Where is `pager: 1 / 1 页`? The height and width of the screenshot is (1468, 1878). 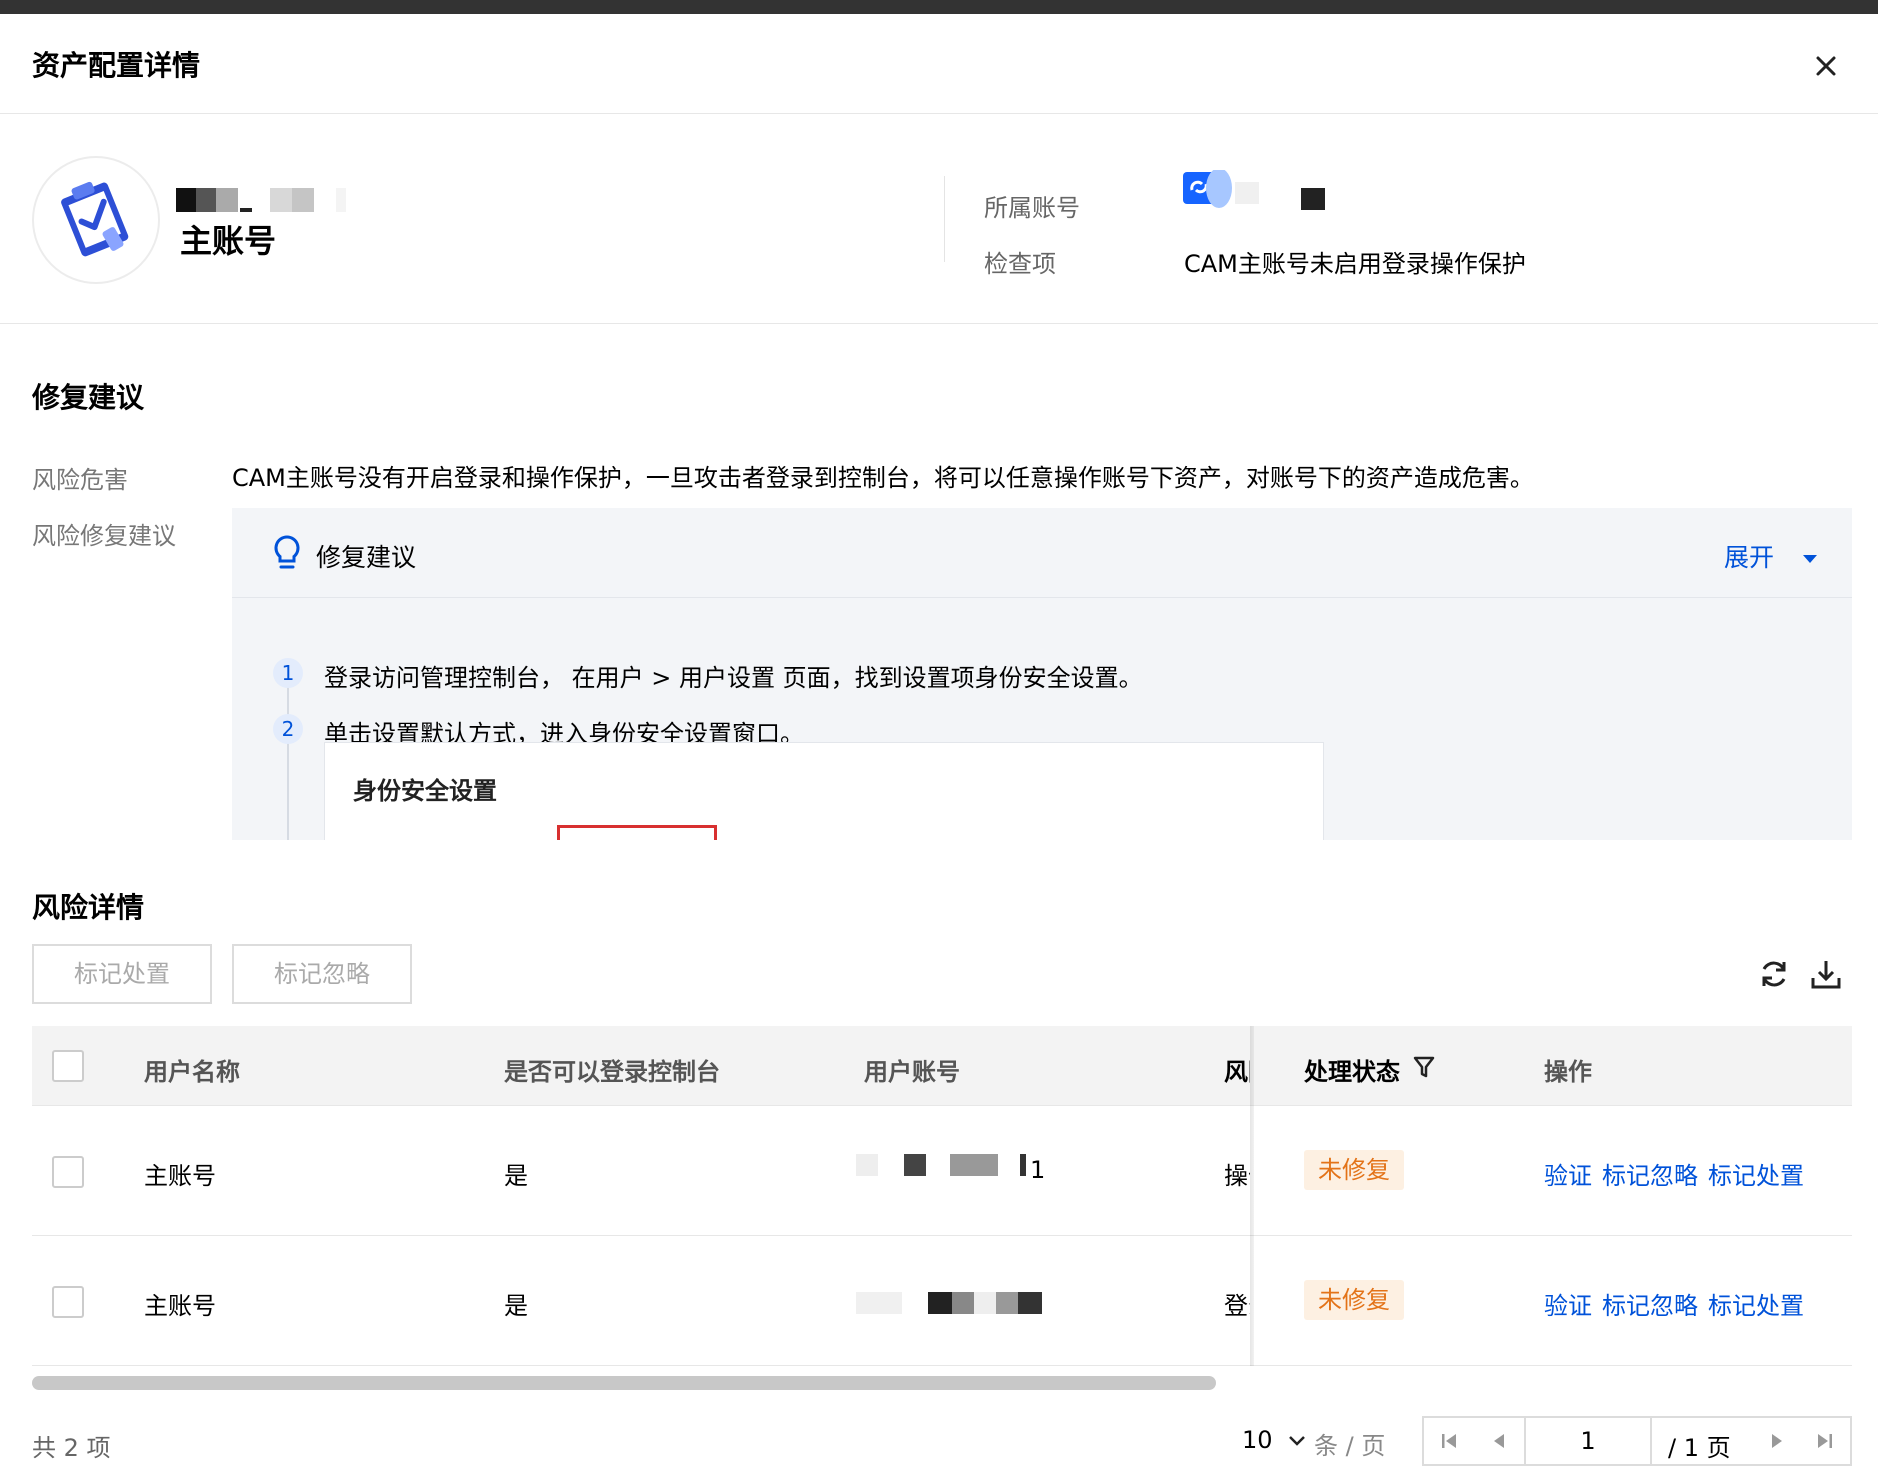 pager: 1 / 1 页 is located at coordinates (1637, 1441).